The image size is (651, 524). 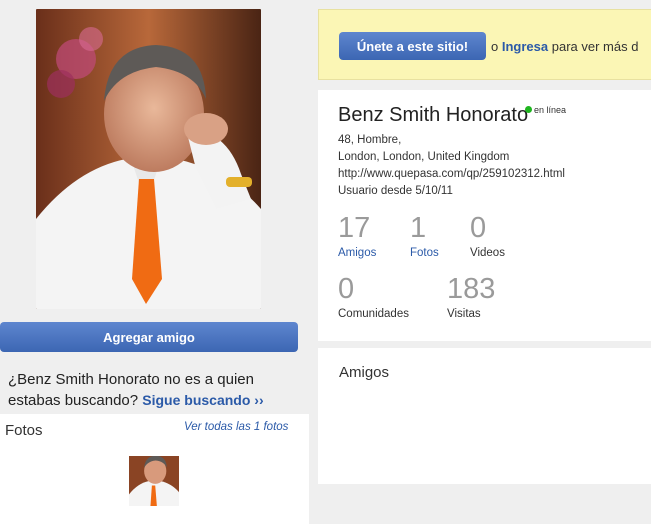 I want to click on profile-location: London, London, United Kingdom, so click(x=424, y=157).